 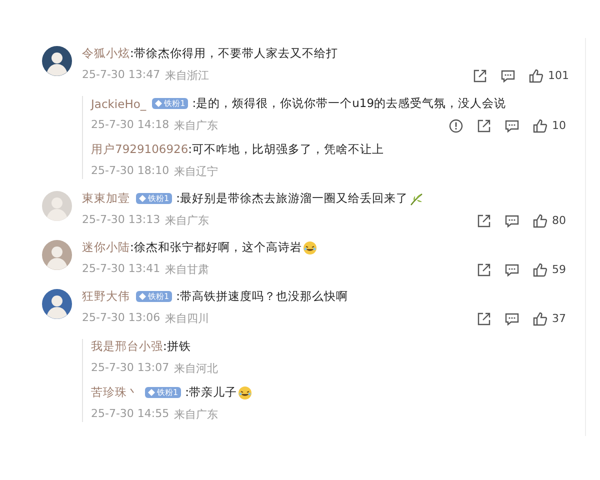 I want to click on comment-text: :带高铁拼速度吗？也没那么快啊, so click(x=262, y=296).